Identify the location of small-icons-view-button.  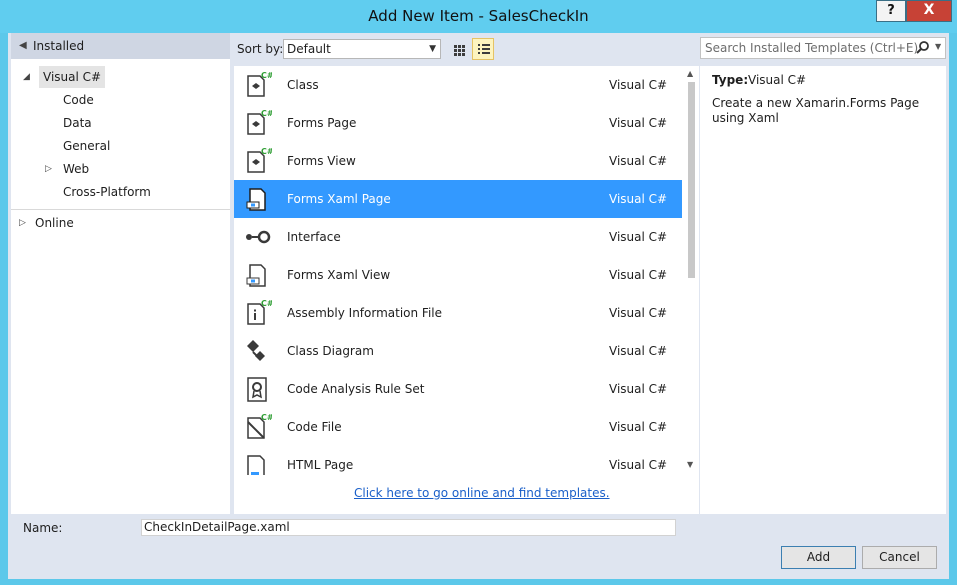
(483, 49).